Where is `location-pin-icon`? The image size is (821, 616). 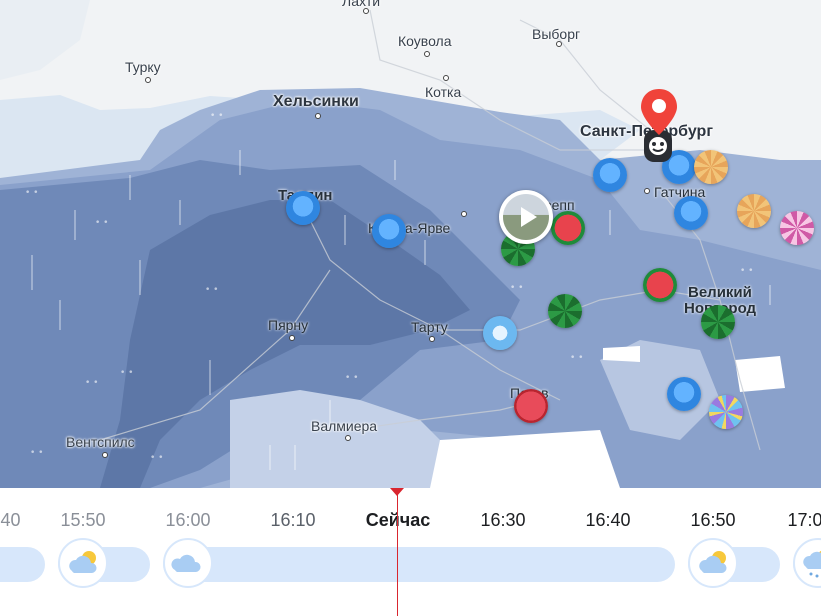 location-pin-icon is located at coordinates (659, 112).